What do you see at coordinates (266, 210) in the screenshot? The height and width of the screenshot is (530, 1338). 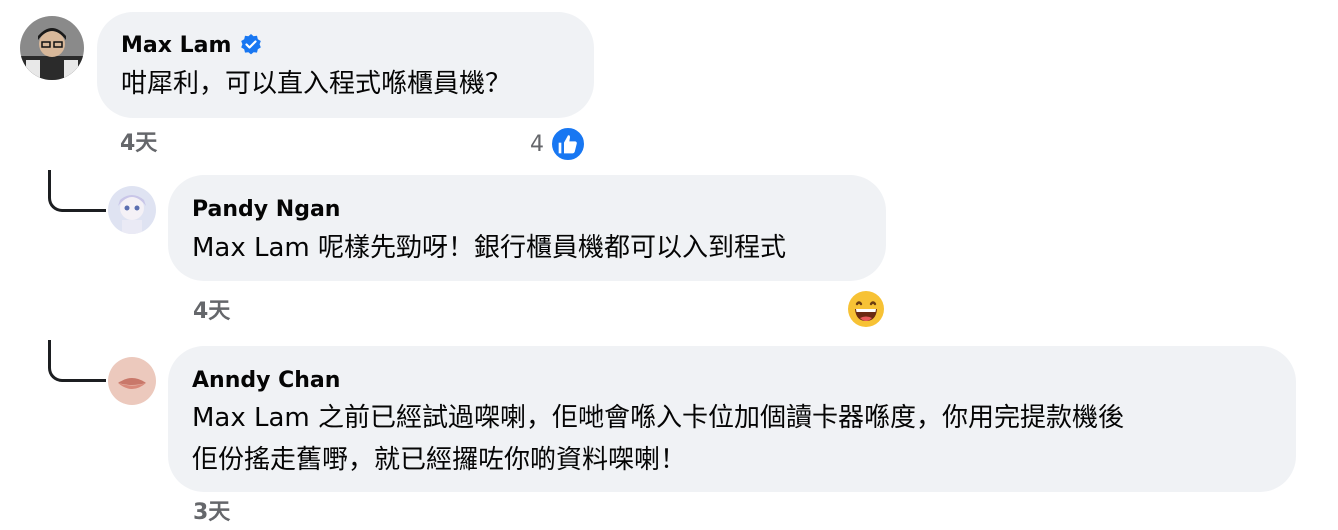 I see `reply-author: Pandy Ngan` at bounding box center [266, 210].